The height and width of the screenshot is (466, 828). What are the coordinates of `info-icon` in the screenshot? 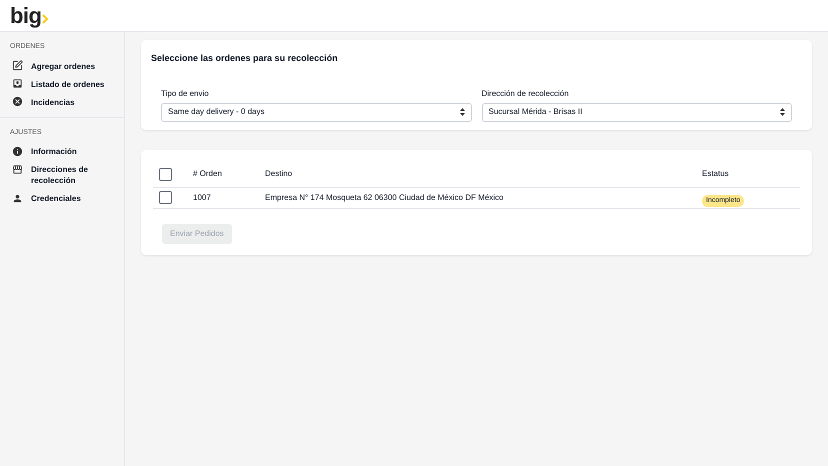 It's located at (17, 151).